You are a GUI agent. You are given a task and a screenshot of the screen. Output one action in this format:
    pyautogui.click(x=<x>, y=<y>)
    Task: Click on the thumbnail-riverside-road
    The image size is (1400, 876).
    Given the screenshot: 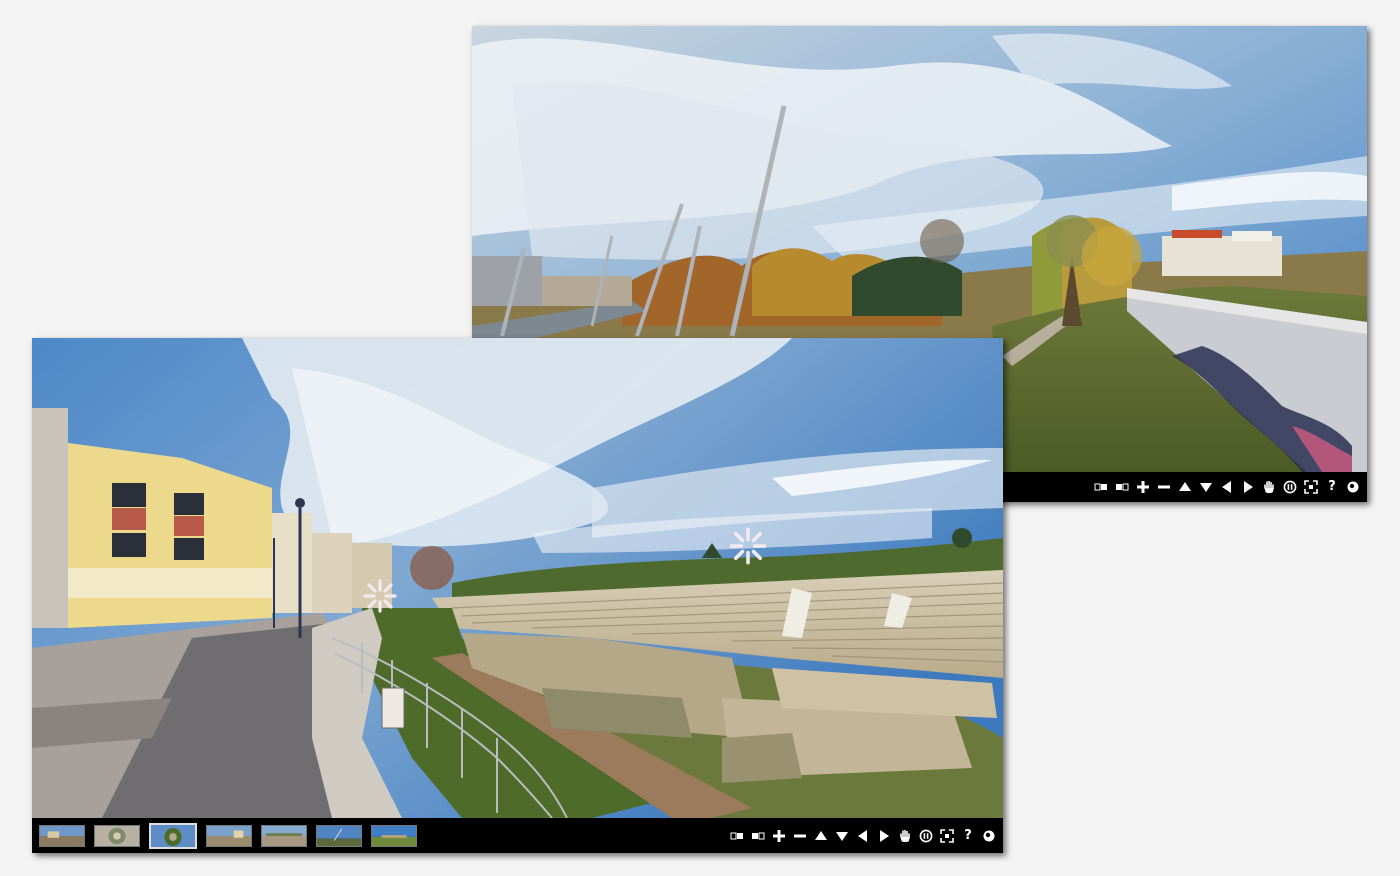 What is the action you would take?
    pyautogui.click(x=284, y=835)
    